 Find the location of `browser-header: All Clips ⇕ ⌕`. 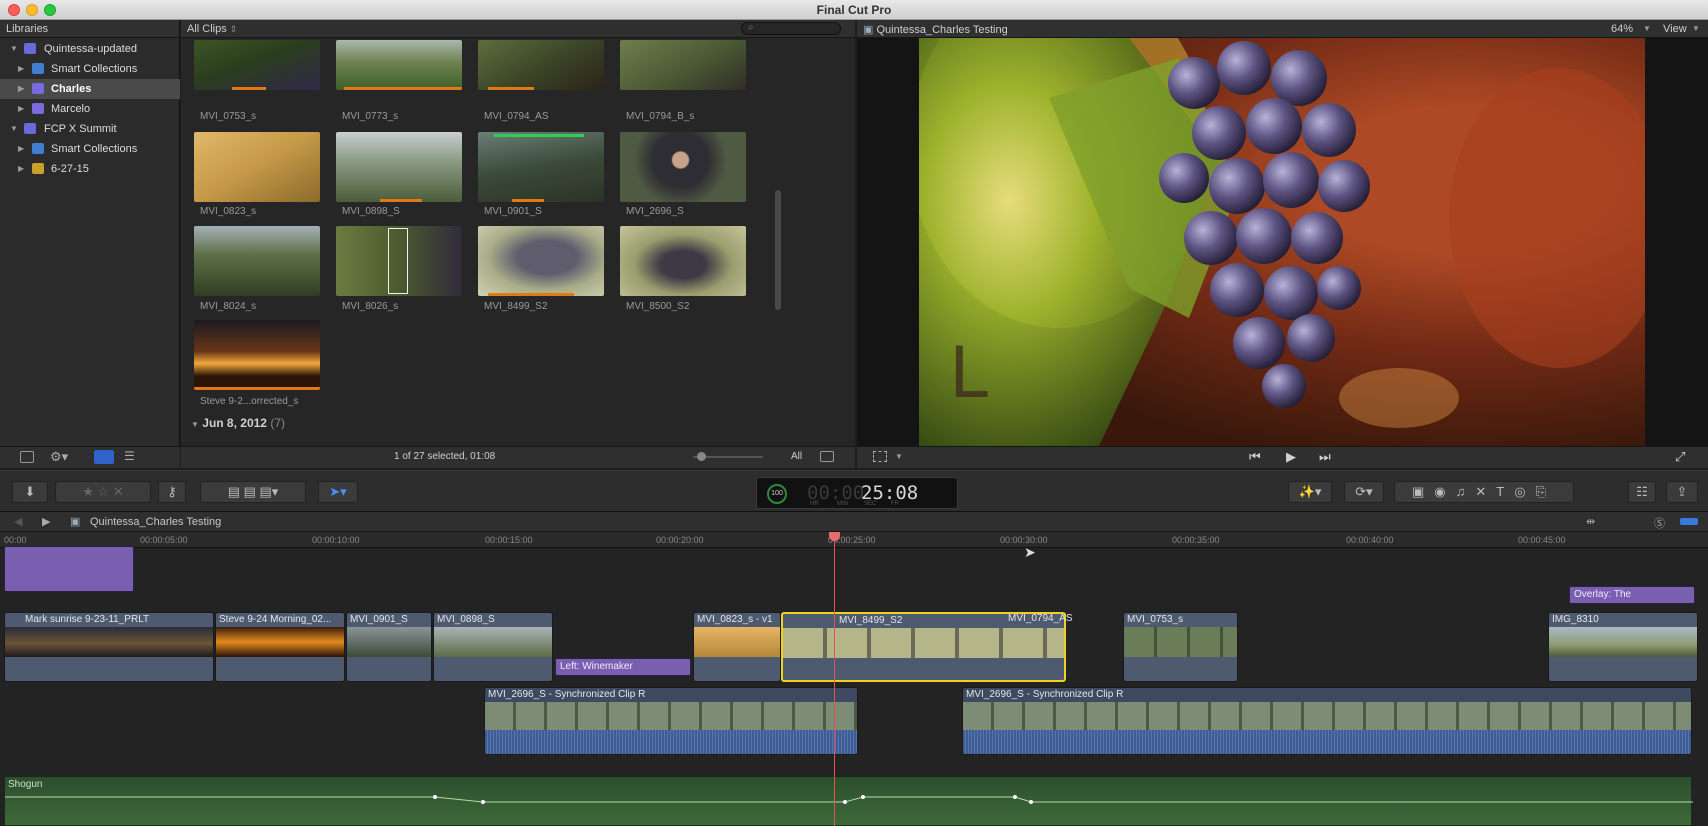

browser-header: All Clips ⇕ ⌕ is located at coordinates (518, 29).